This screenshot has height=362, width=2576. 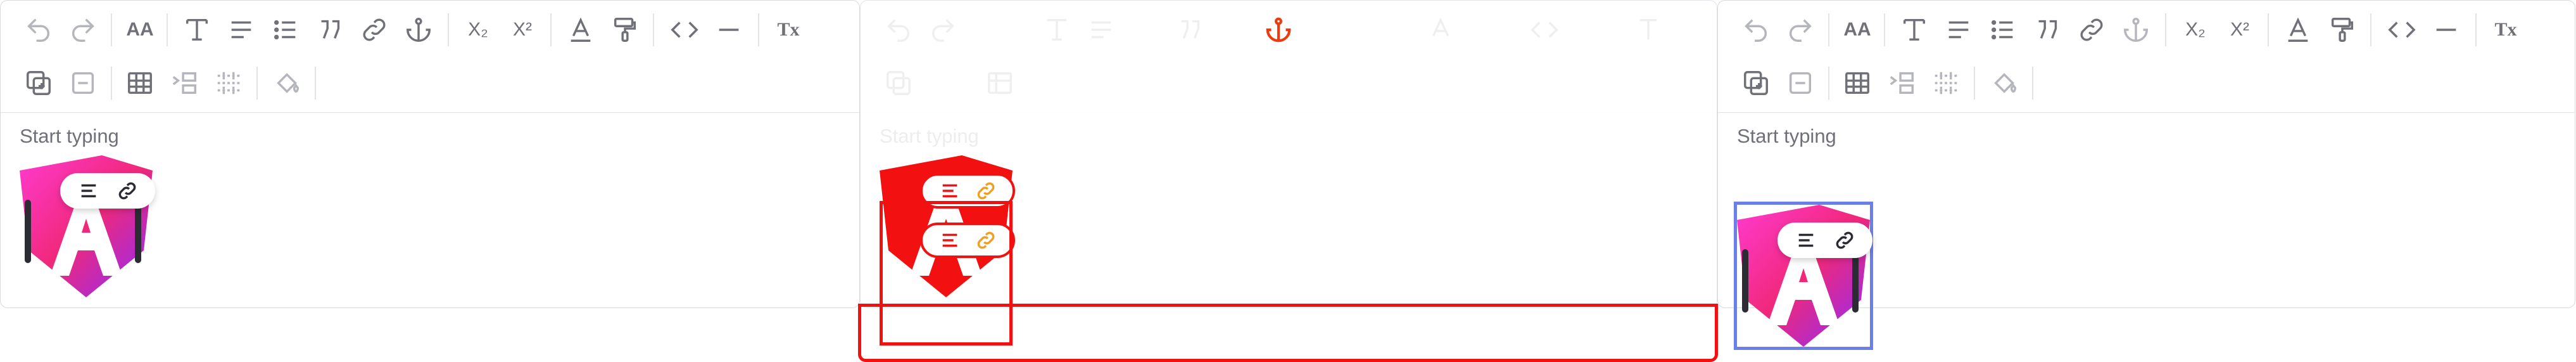 What do you see at coordinates (1803, 276) in the screenshot?
I see `inline-image-selected` at bounding box center [1803, 276].